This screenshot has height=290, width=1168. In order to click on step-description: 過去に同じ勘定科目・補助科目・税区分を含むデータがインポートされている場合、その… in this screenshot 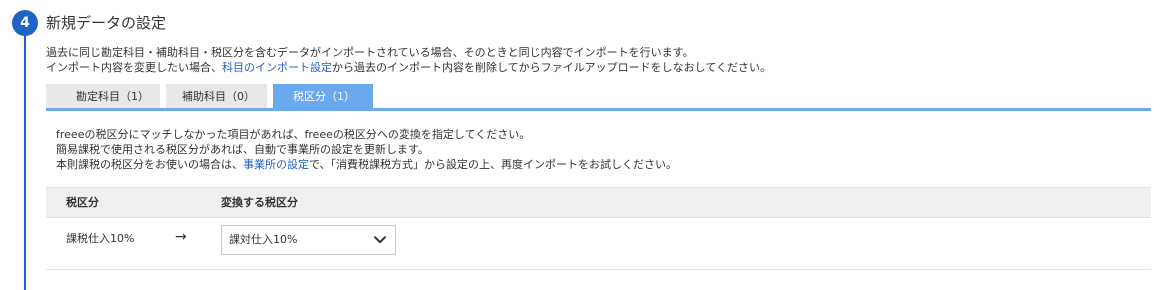, I will do `click(408, 60)`.